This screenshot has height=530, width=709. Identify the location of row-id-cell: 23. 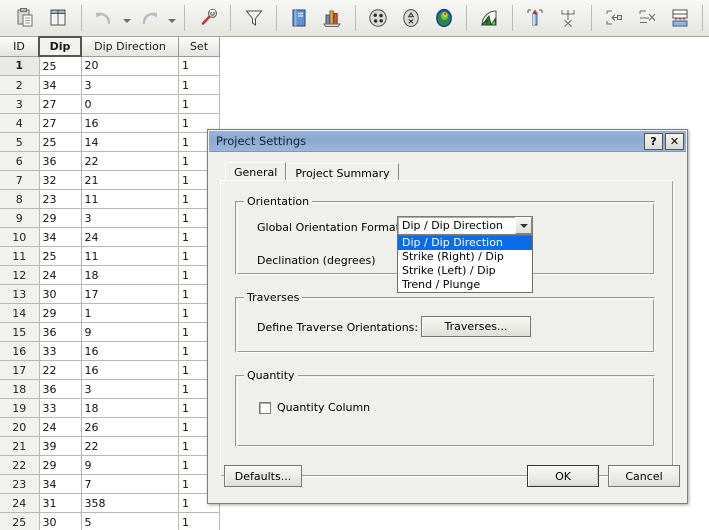
(20, 484).